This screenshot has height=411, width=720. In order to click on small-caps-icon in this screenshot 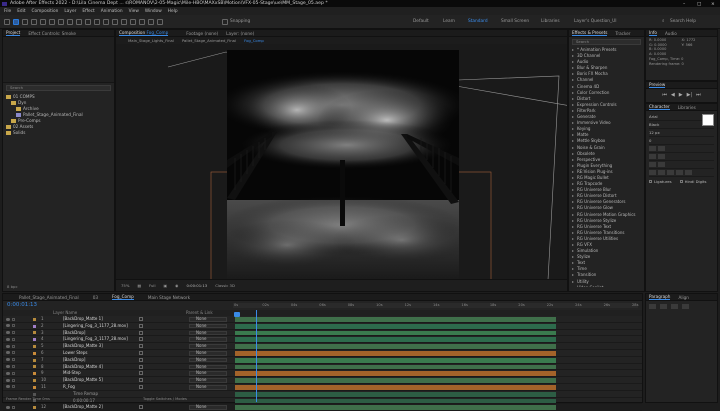, I will do `click(679, 172)`.